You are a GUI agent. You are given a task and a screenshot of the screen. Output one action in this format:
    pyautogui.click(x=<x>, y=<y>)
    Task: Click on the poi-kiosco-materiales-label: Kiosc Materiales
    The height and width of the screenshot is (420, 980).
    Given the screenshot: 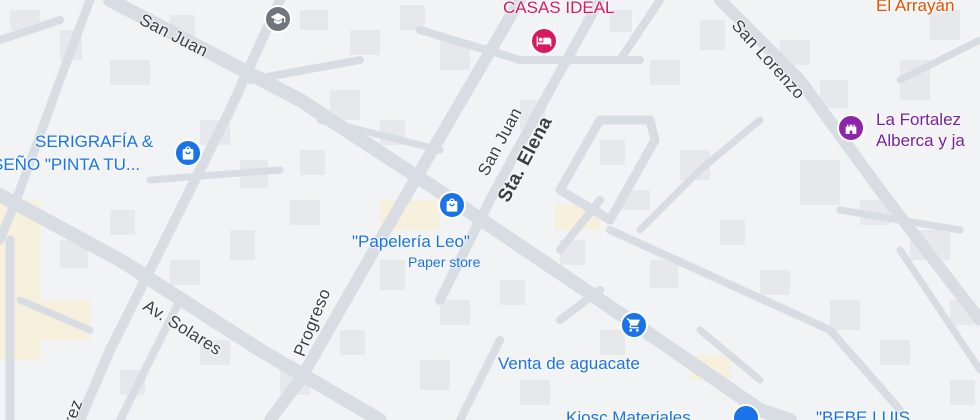 What is the action you would take?
    pyautogui.click(x=628, y=414)
    